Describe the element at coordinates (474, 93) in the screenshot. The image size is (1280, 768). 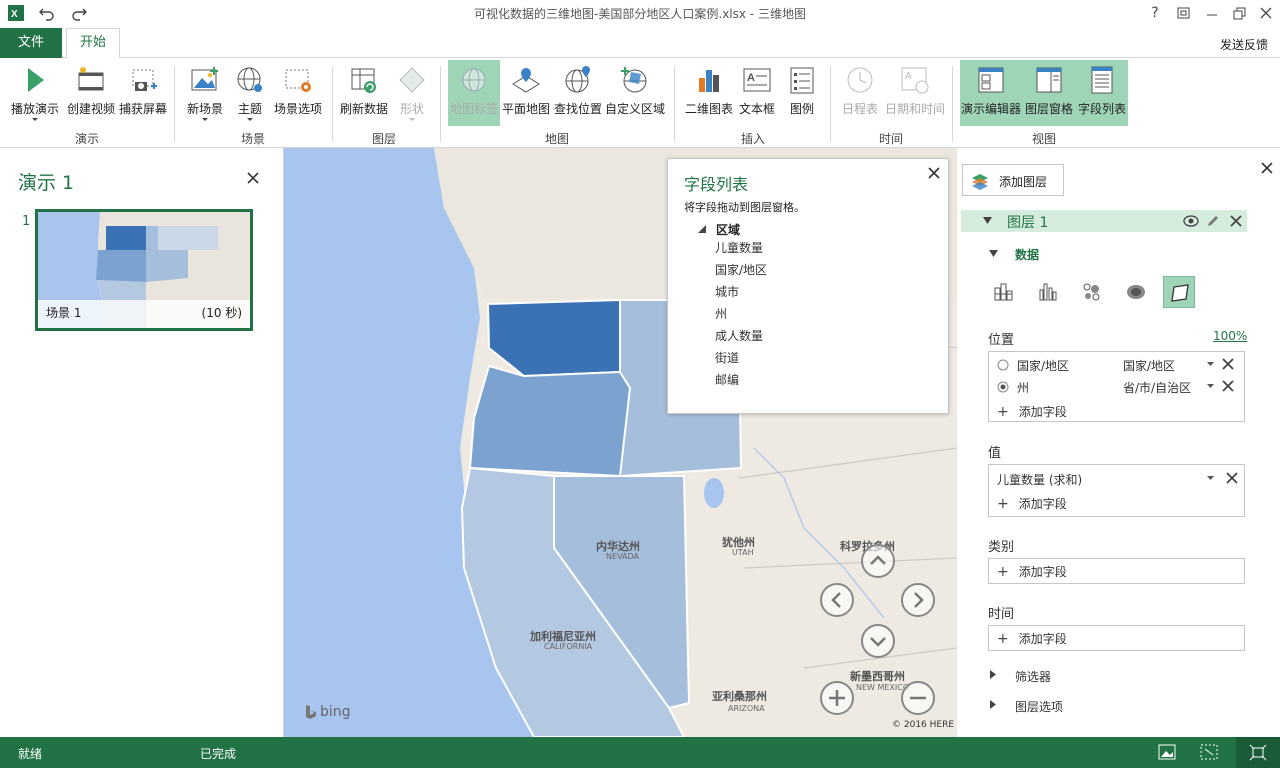
I see `map-labels-button: 地图标签` at that location.